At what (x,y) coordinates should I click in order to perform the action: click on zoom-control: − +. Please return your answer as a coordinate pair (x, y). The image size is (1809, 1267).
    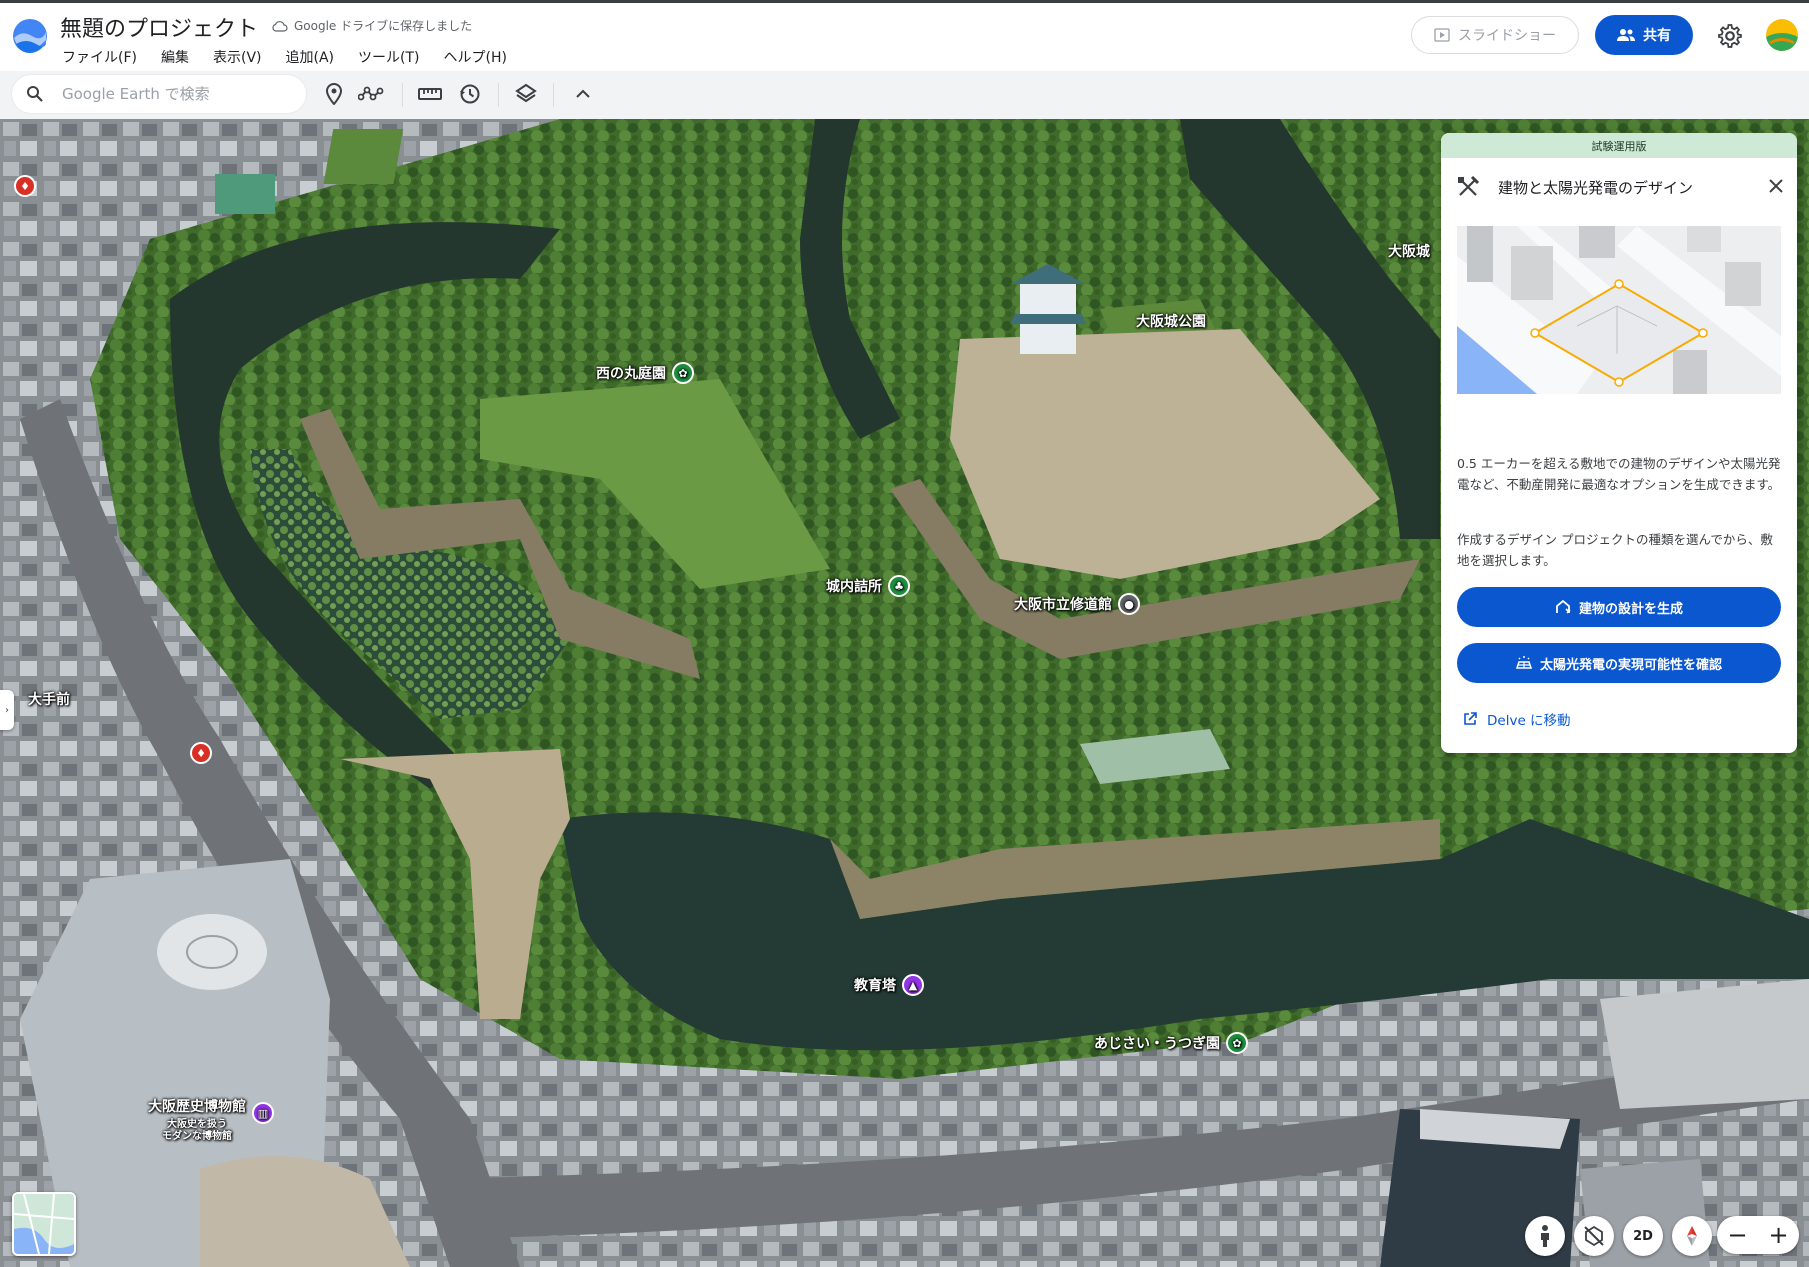
    Looking at the image, I should click on (1758, 1235).